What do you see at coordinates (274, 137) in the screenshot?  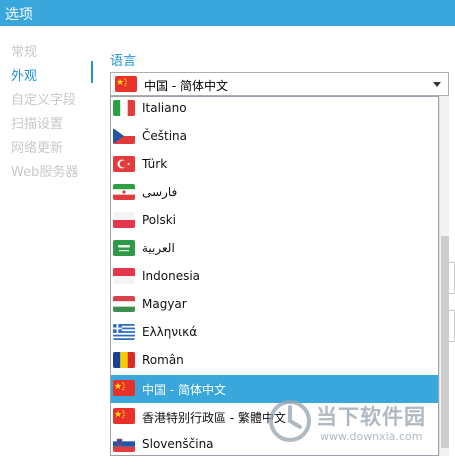 I see `language-option-cestina: Čeština` at bounding box center [274, 137].